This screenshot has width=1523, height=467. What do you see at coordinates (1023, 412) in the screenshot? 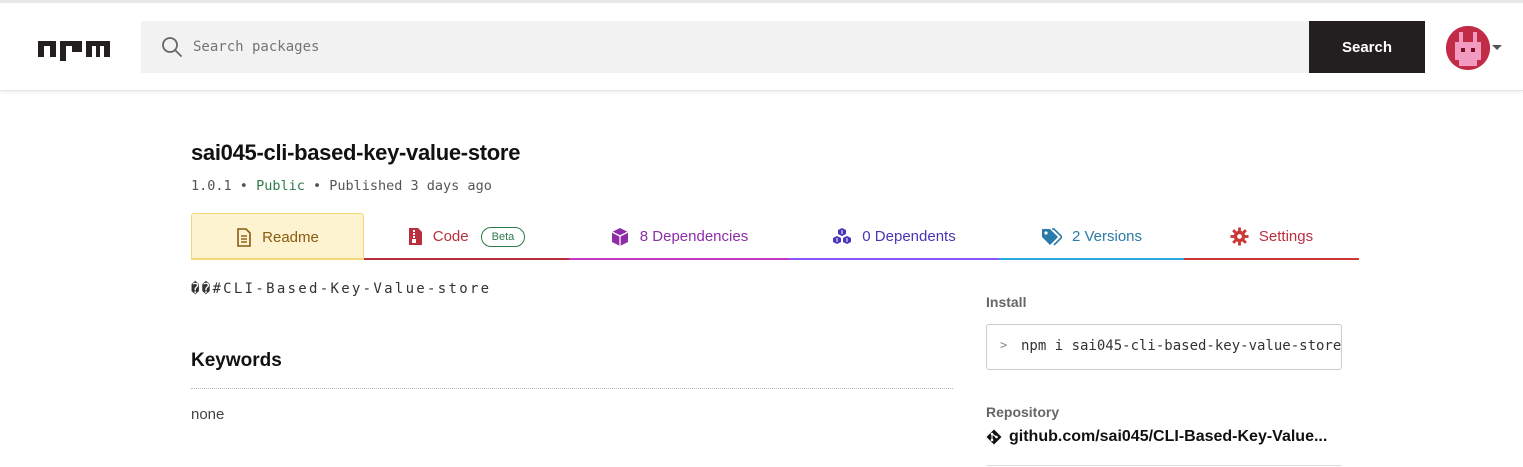
I see `repository-label: Repository` at bounding box center [1023, 412].